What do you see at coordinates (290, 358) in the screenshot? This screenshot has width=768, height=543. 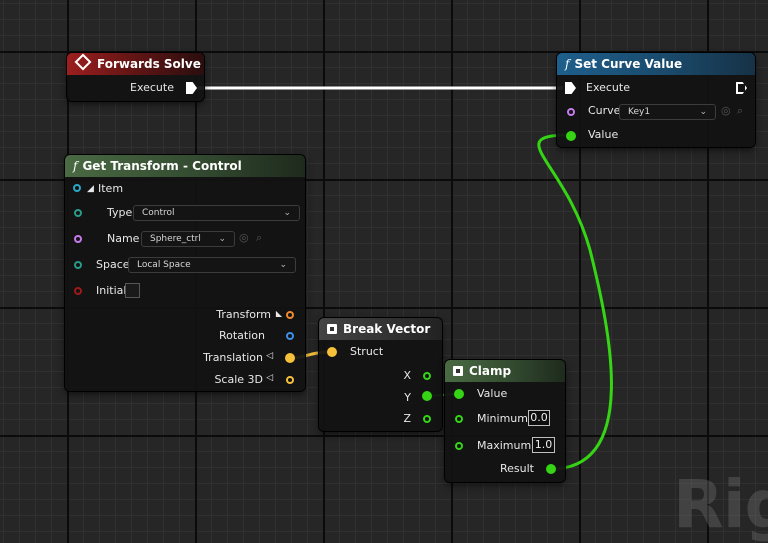 I see `translation-output-pin` at bounding box center [290, 358].